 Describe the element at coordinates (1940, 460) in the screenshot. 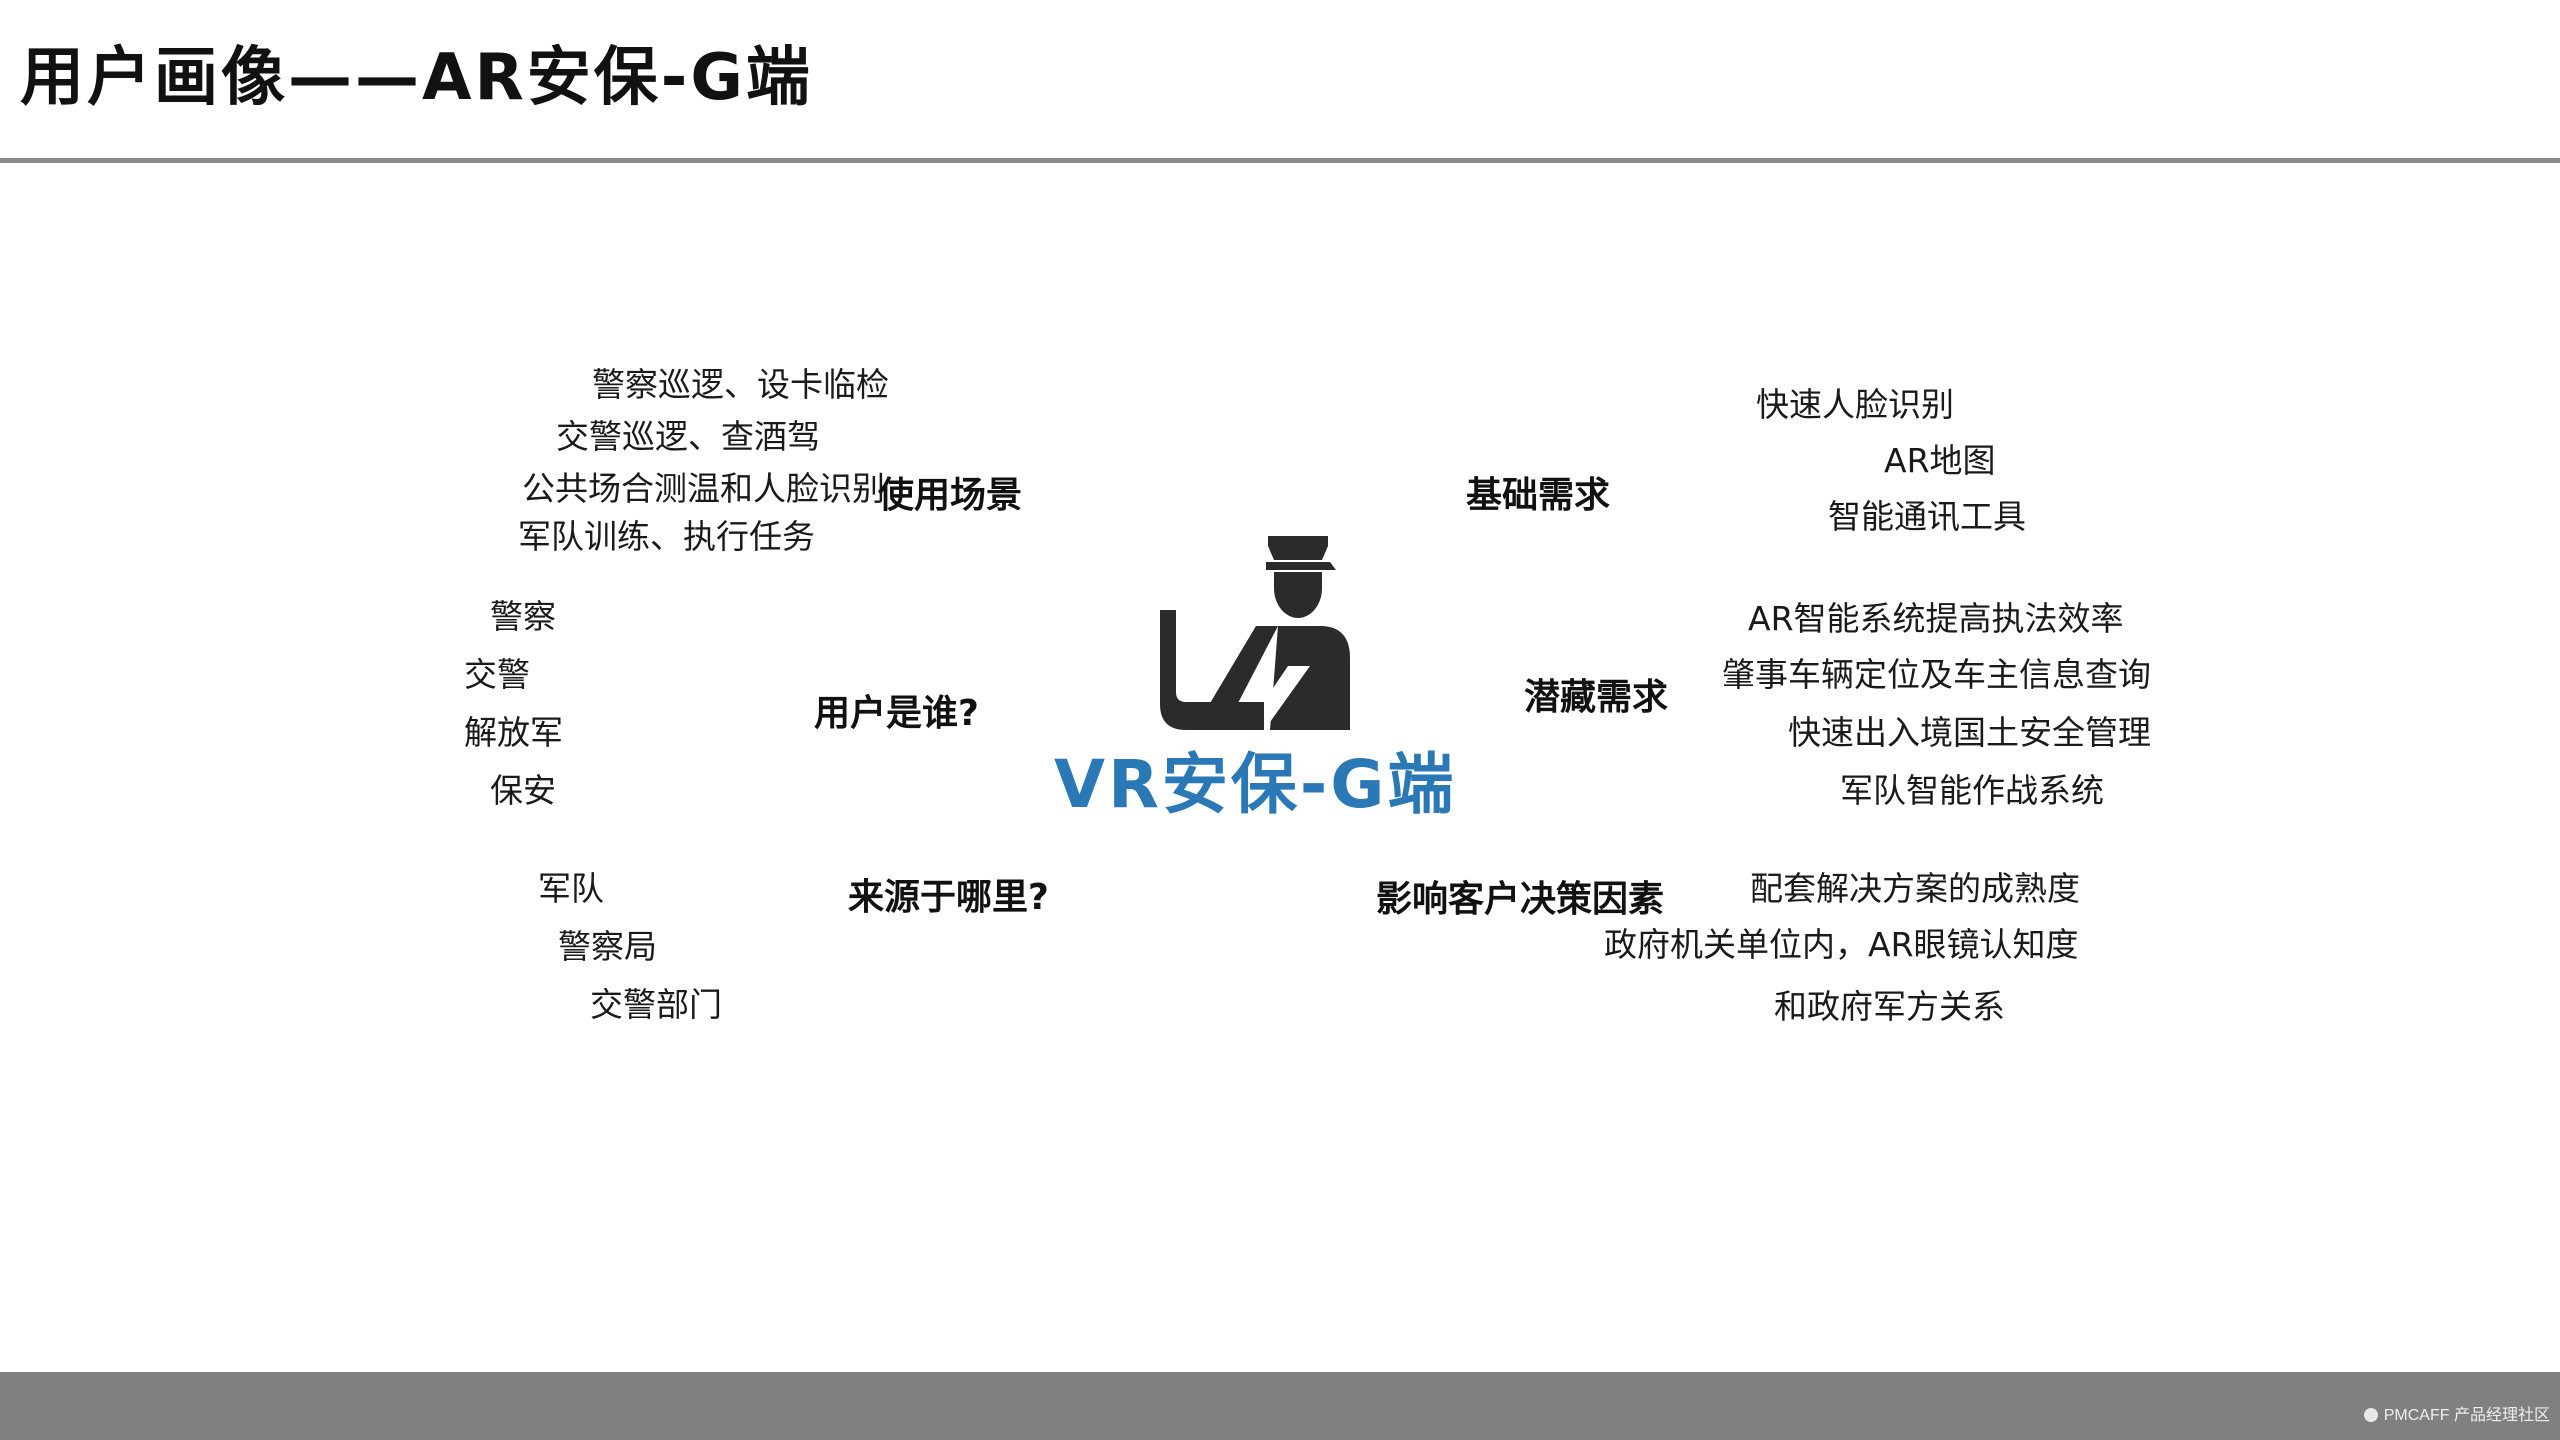

I see `basic-need-item: AR地图` at that location.